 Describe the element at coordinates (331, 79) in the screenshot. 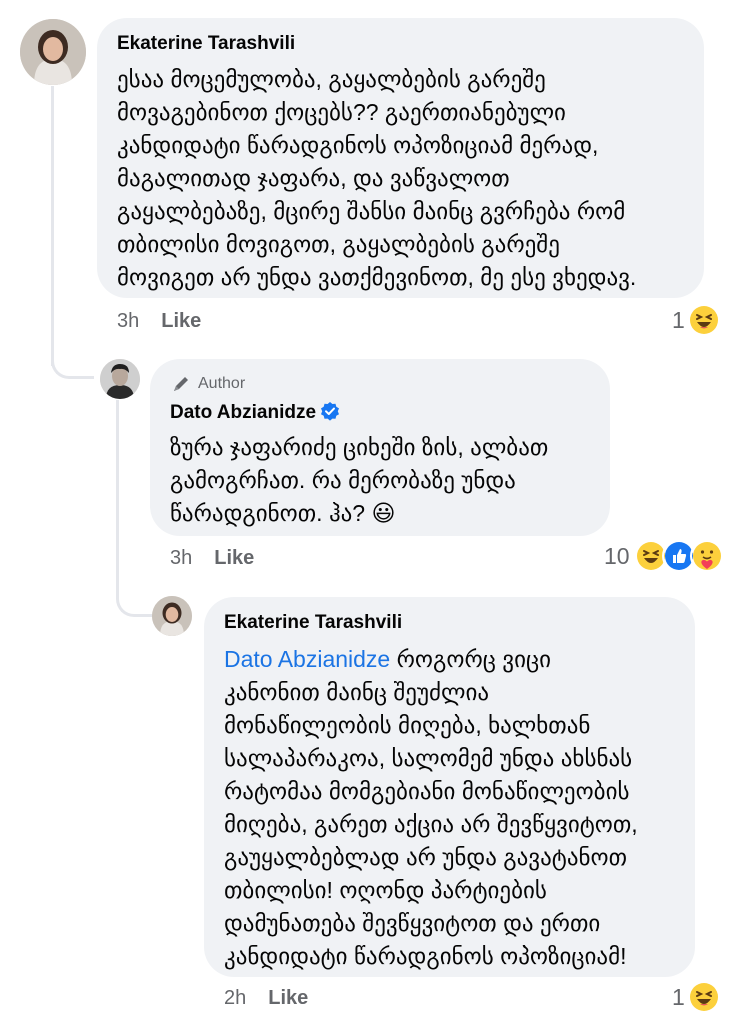

I see `comment-line: ესაა მოცემულობა, გაყალბების გარეშე` at that location.